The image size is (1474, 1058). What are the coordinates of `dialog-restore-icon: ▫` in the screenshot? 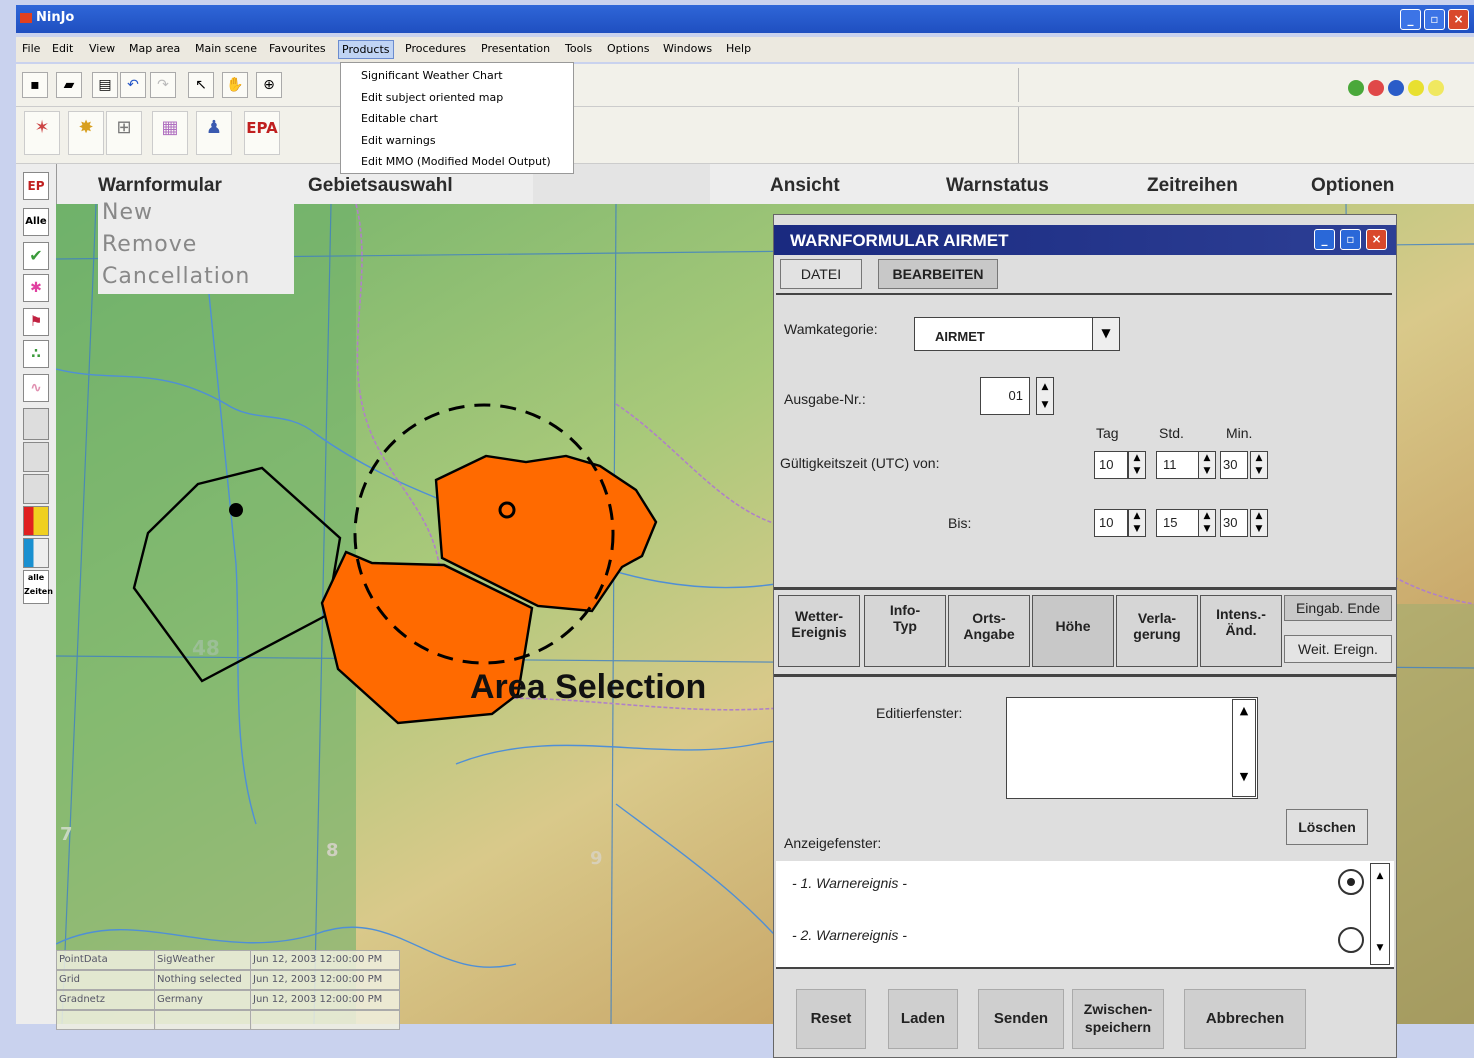 It's located at (1350, 239).